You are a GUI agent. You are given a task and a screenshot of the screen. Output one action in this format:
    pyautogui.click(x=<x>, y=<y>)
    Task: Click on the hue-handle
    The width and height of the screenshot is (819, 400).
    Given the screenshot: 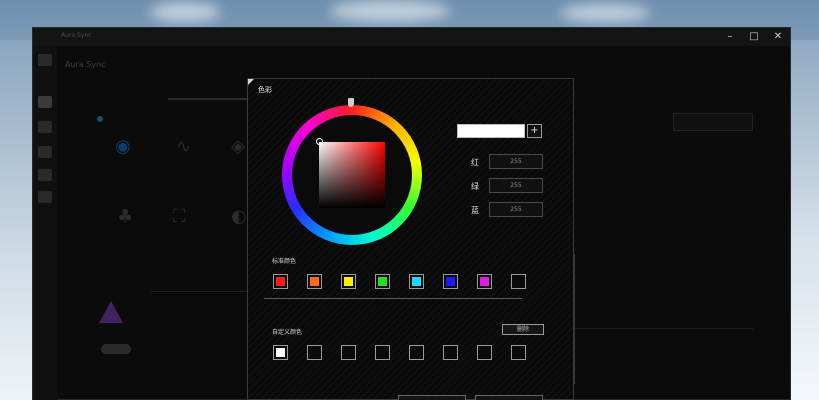 What is the action you would take?
    pyautogui.click(x=351, y=102)
    